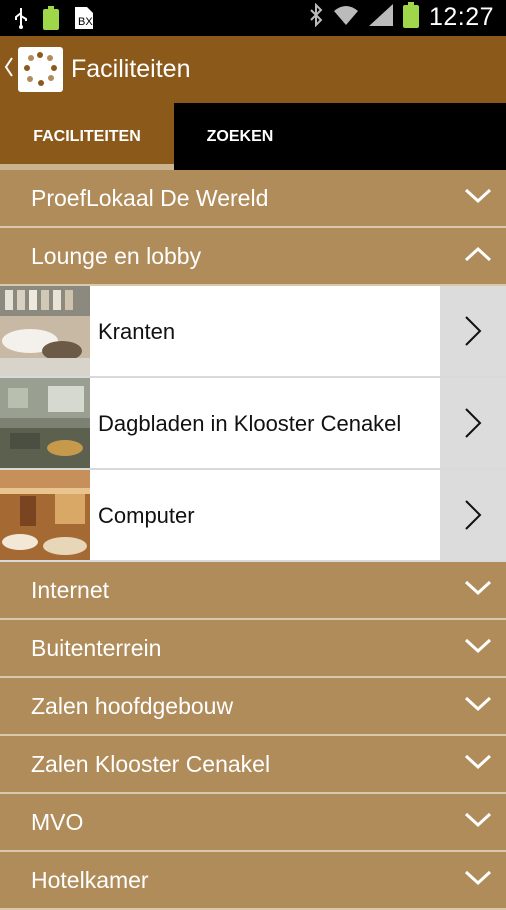  What do you see at coordinates (9, 69) in the screenshot?
I see `back-chevron-icon` at bounding box center [9, 69].